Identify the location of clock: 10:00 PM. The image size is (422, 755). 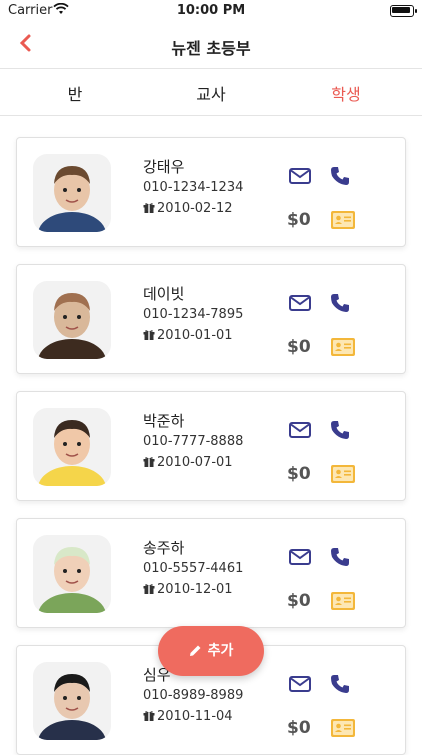
(211, 10).